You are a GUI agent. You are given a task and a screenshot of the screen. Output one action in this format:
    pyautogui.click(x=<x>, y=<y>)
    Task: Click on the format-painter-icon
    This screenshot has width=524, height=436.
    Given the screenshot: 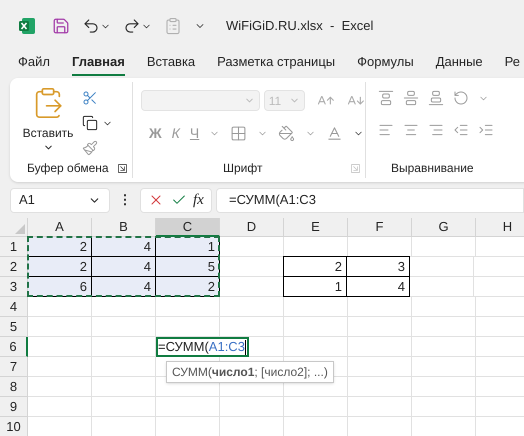 What is the action you would take?
    pyautogui.click(x=90, y=148)
    